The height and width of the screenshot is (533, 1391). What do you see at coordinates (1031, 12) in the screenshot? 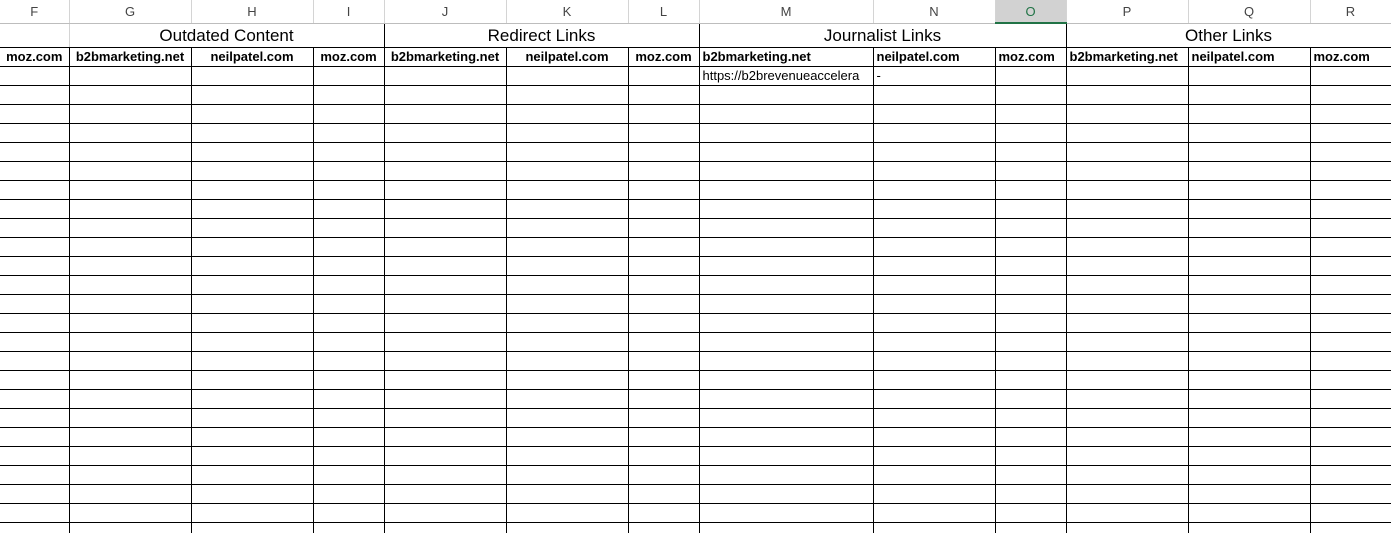
I see `column-header-o: O` at bounding box center [1031, 12].